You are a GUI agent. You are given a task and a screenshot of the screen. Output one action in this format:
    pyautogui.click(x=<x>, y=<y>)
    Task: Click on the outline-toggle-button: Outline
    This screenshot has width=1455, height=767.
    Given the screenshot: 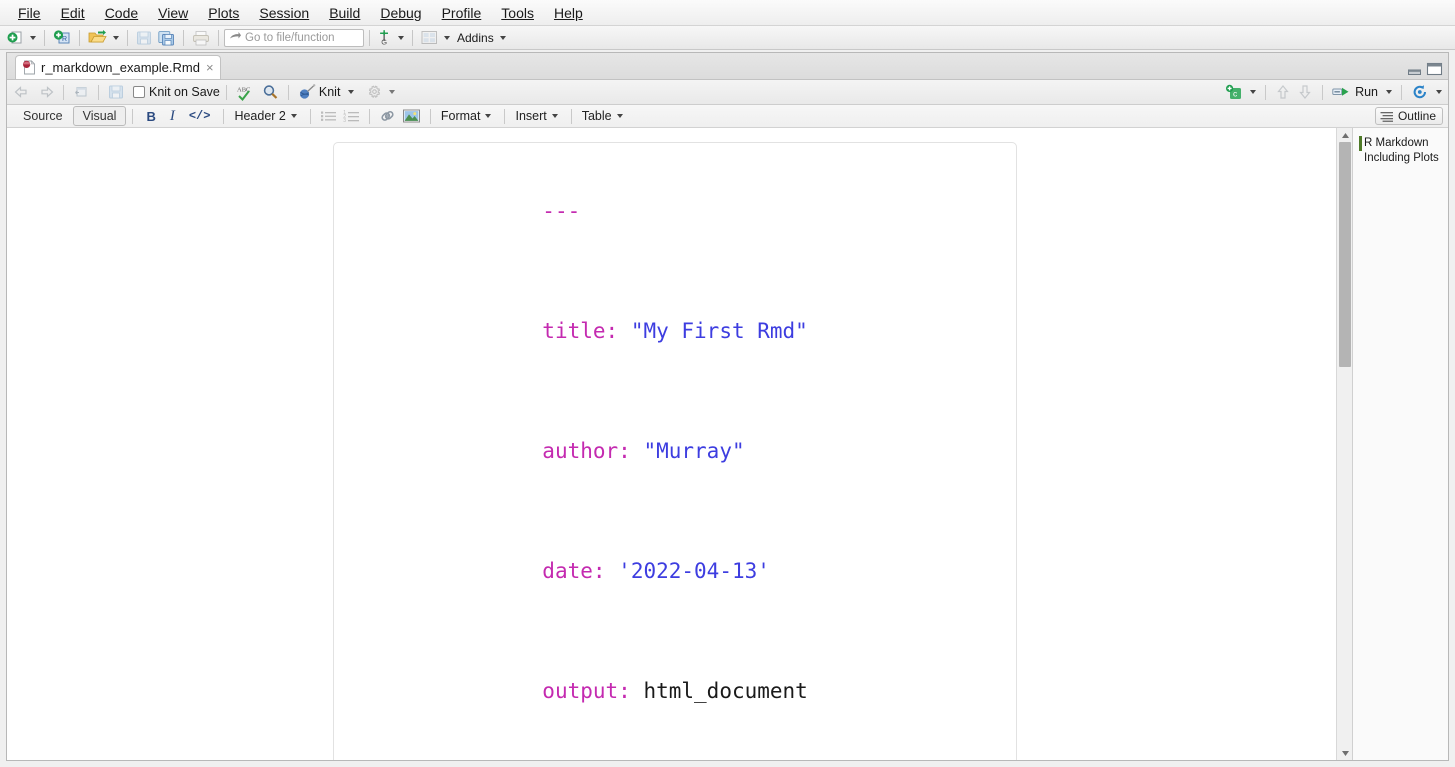 What is the action you would take?
    pyautogui.click(x=1408, y=116)
    